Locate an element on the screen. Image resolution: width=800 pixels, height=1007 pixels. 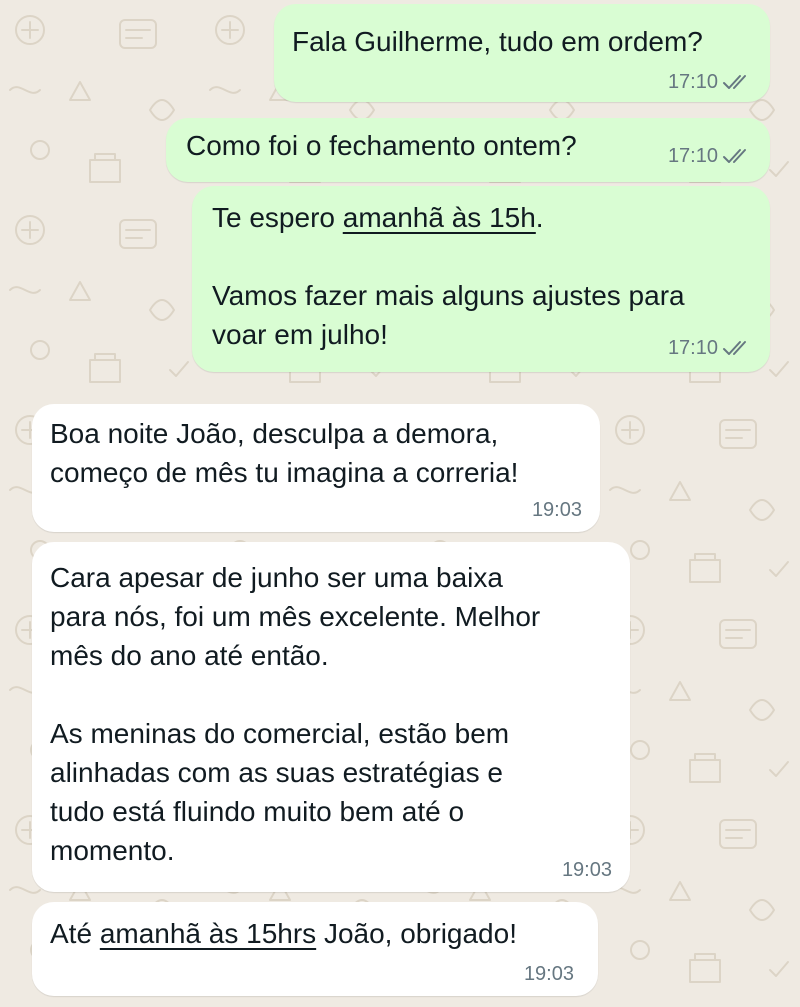
date-link: amanhã às 15hrs is located at coordinates (208, 933).